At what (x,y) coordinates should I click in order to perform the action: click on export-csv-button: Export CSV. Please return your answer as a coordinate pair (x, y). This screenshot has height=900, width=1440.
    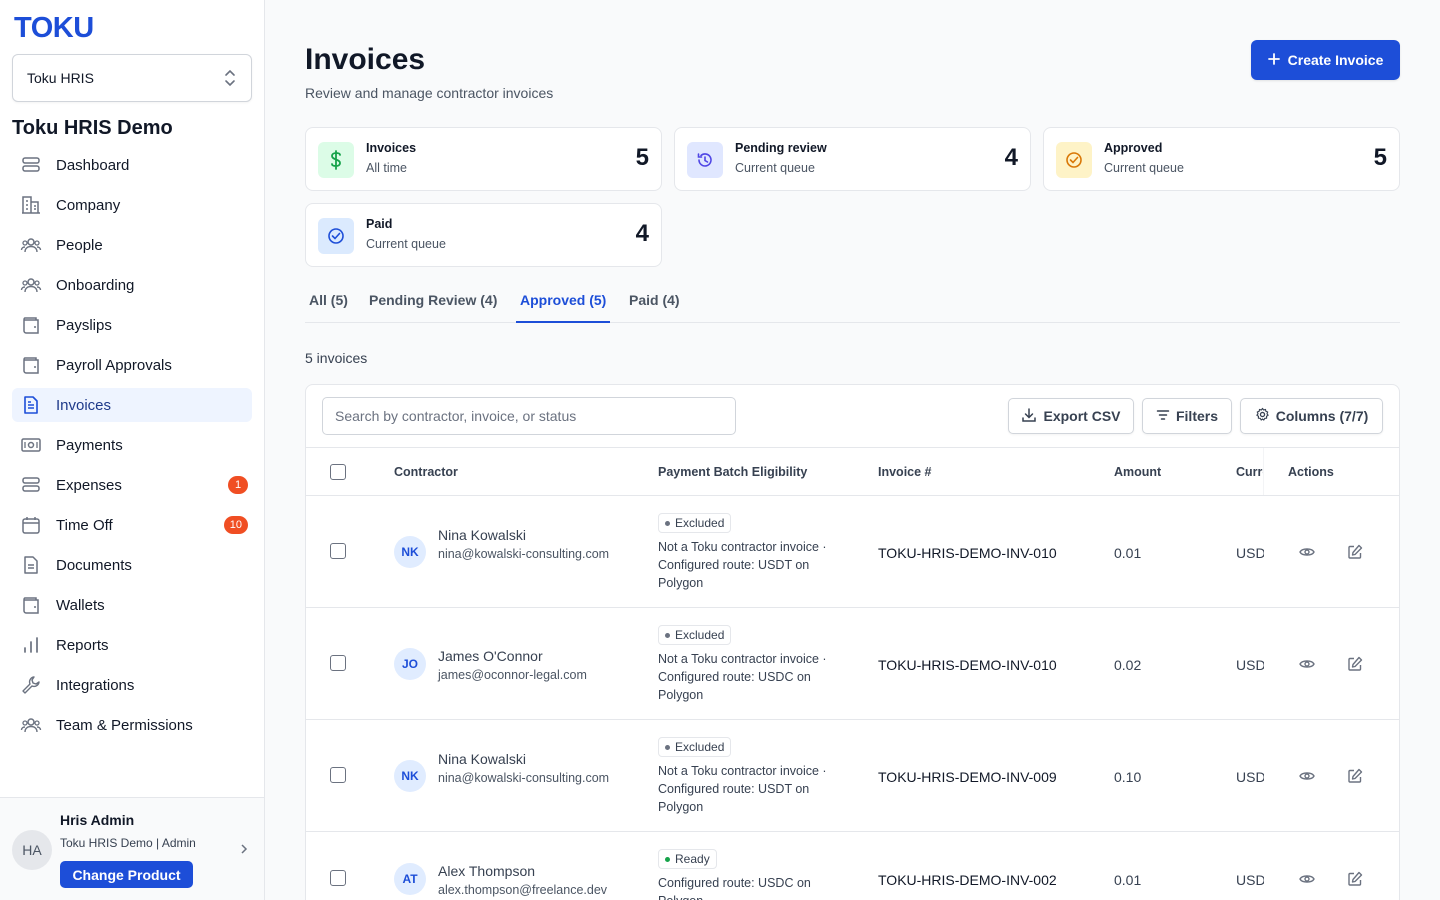
    Looking at the image, I should click on (1071, 416).